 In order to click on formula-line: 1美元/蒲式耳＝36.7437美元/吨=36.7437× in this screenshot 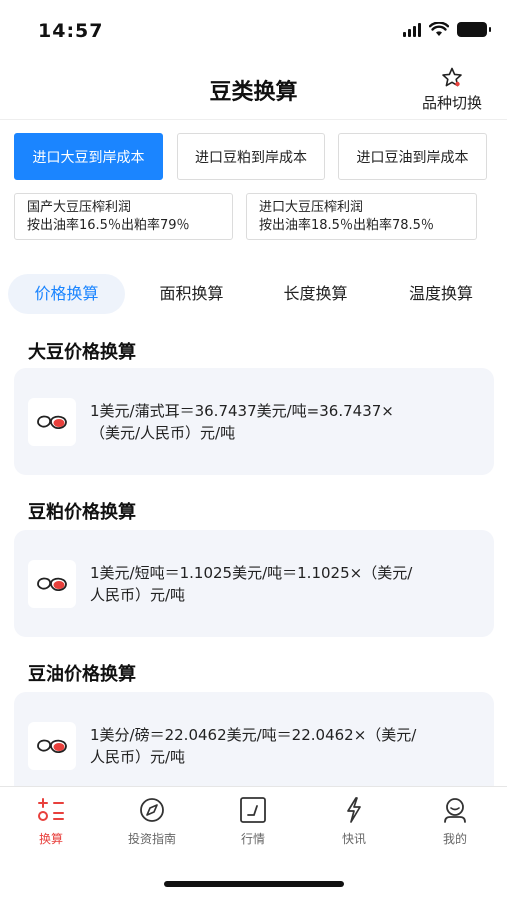, I will do `click(242, 411)`.